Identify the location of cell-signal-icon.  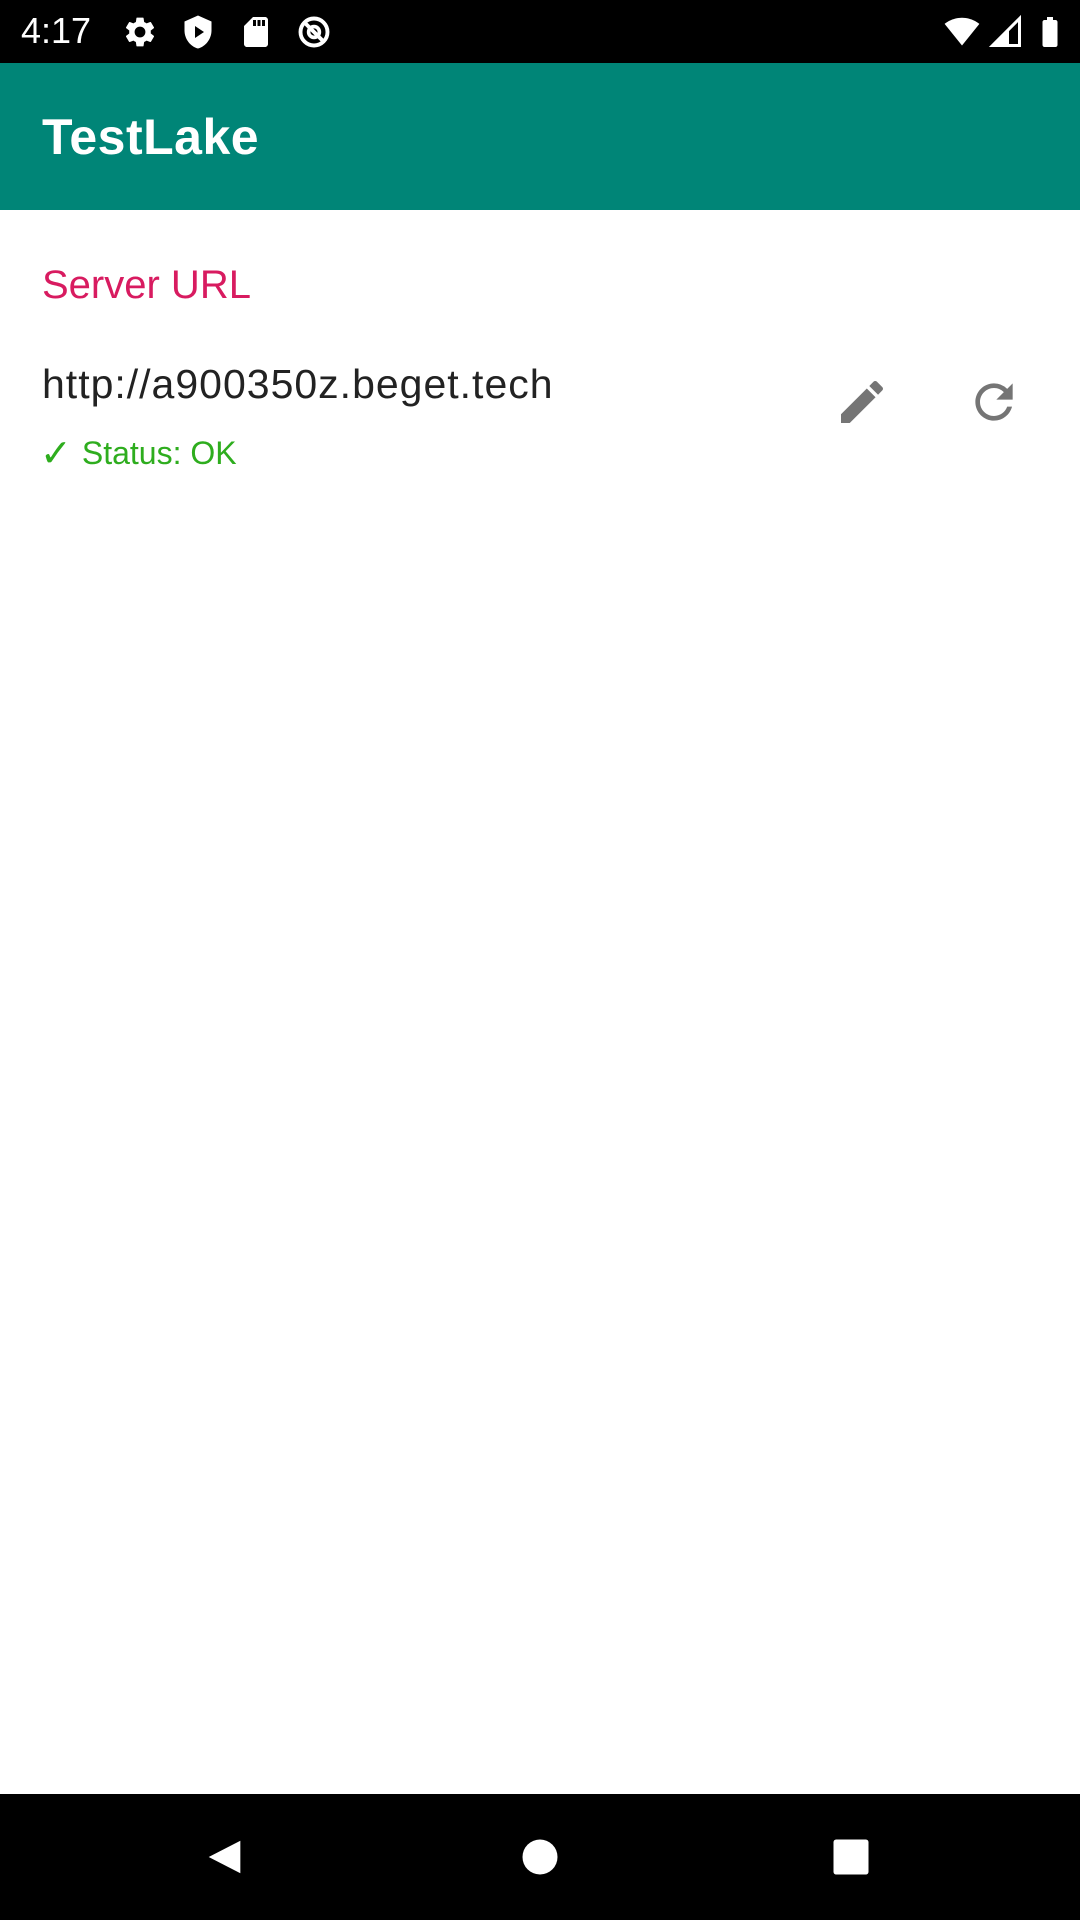
(1006, 32).